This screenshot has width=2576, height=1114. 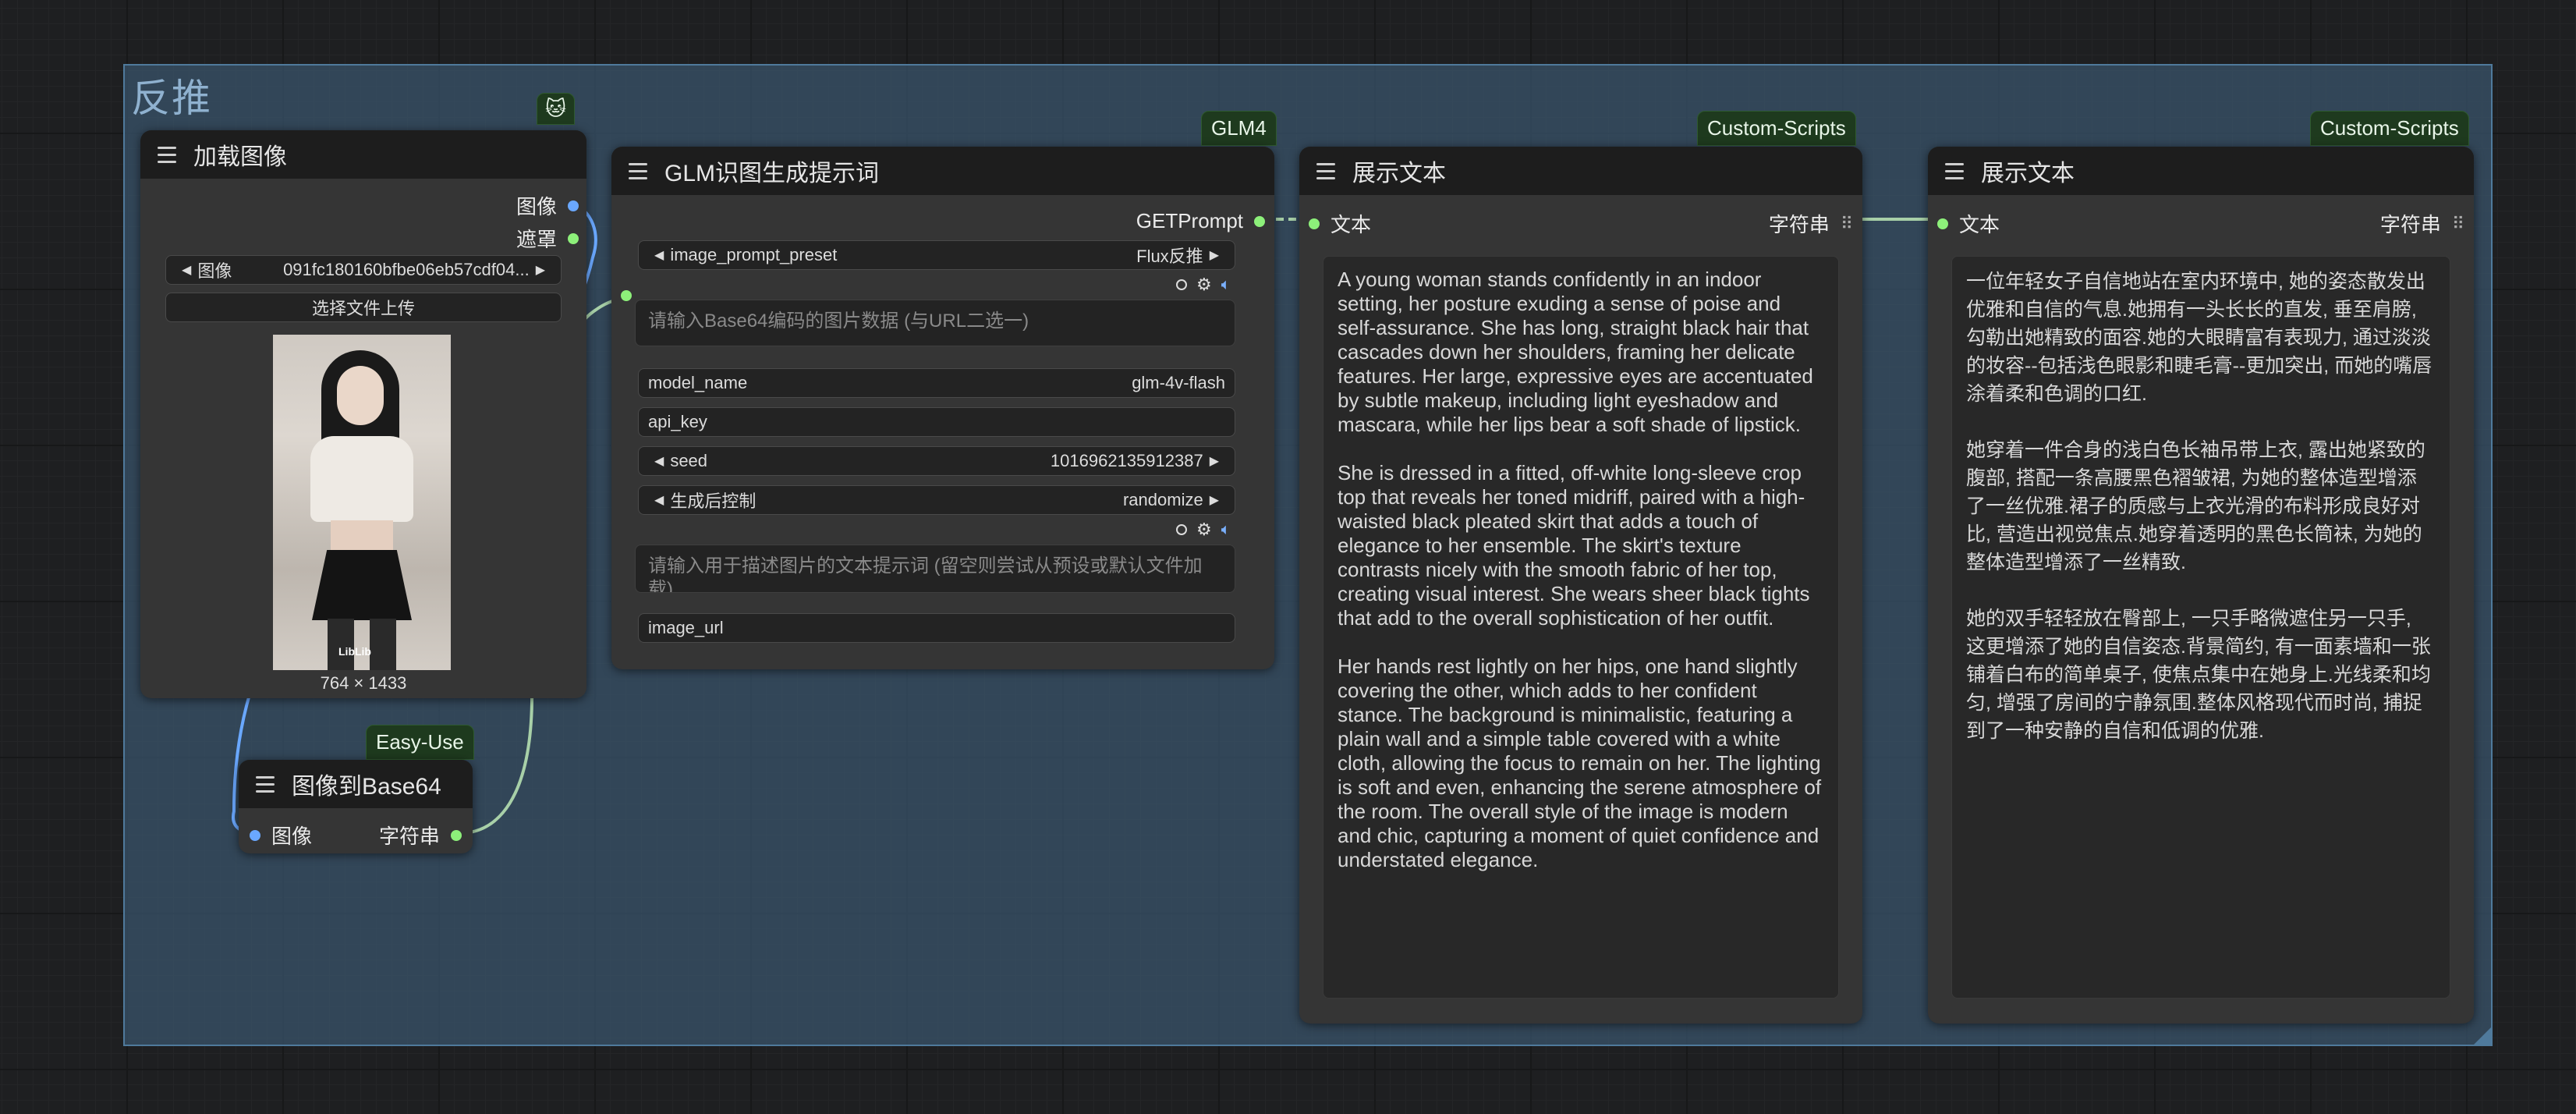 I want to click on node-header: 图像到Base64, so click(x=356, y=784).